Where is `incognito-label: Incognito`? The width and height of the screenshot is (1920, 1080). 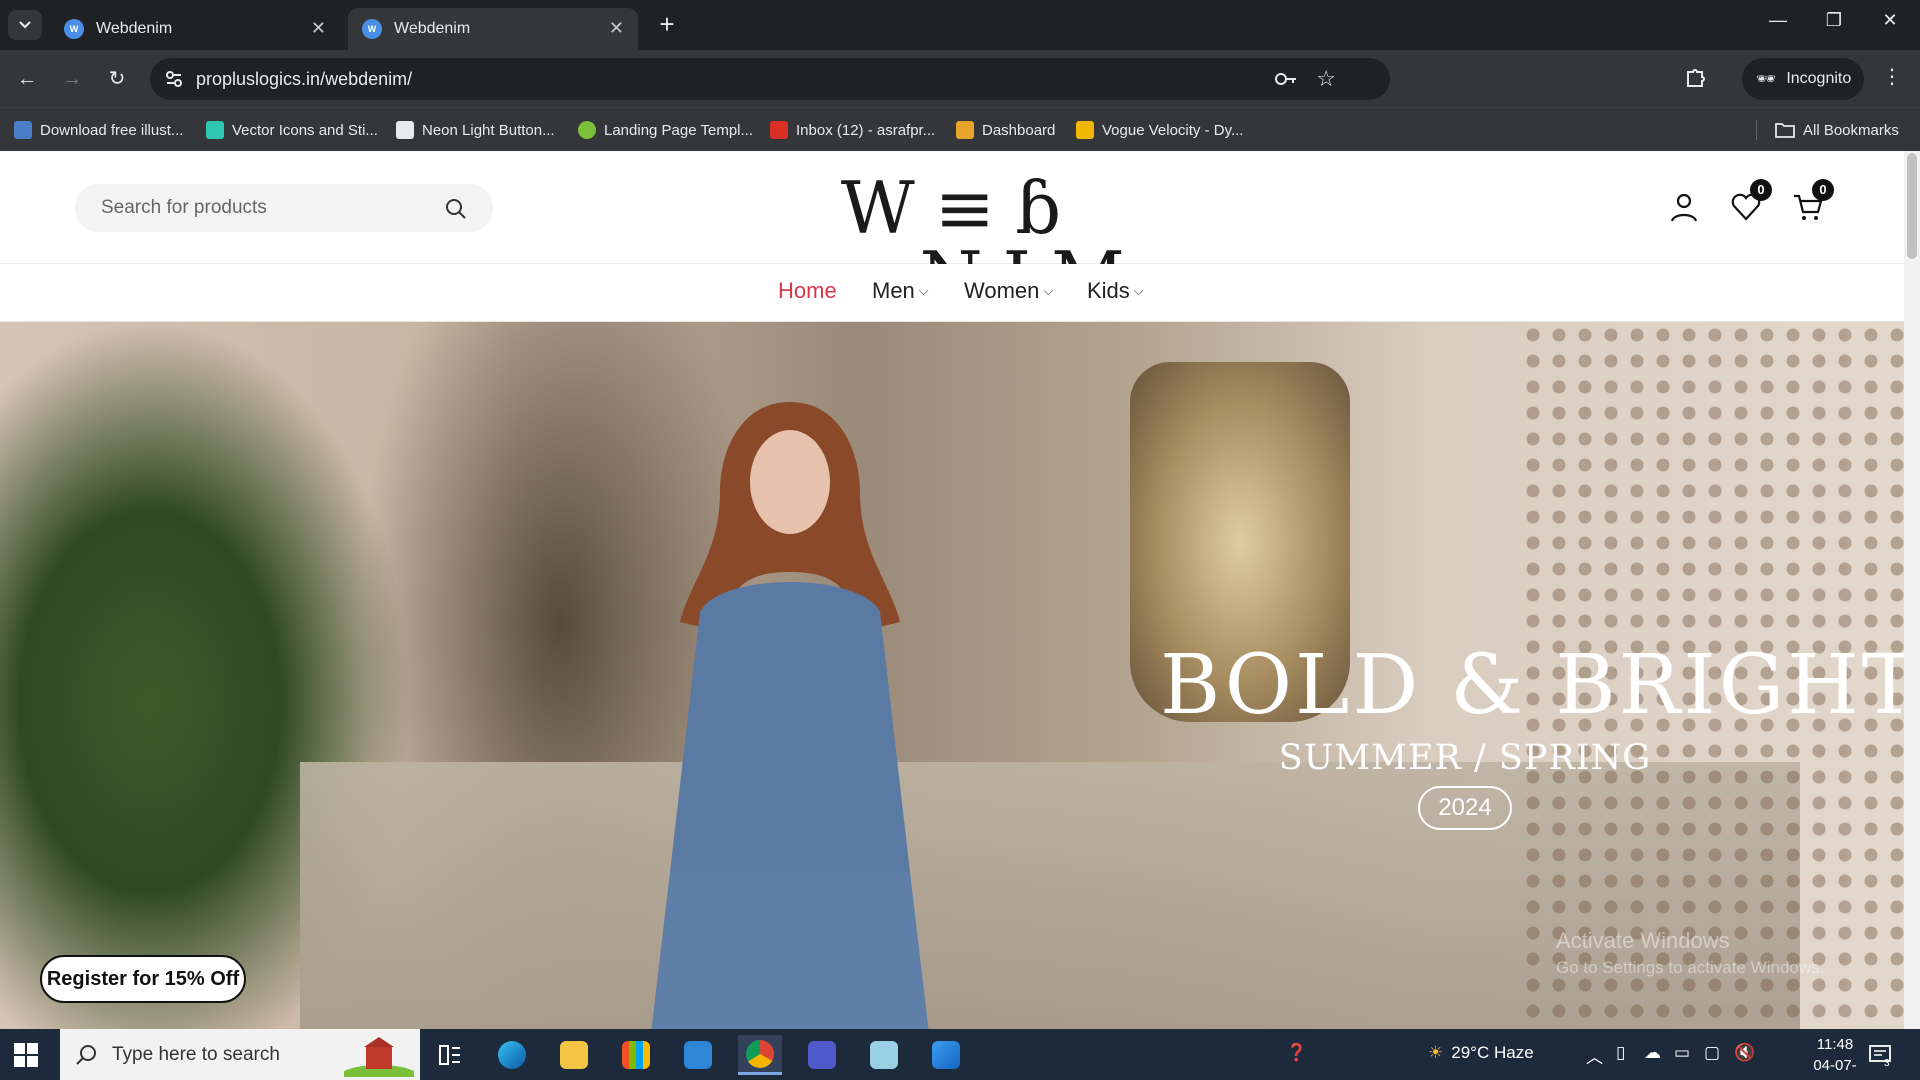 incognito-label: Incognito is located at coordinates (1819, 78).